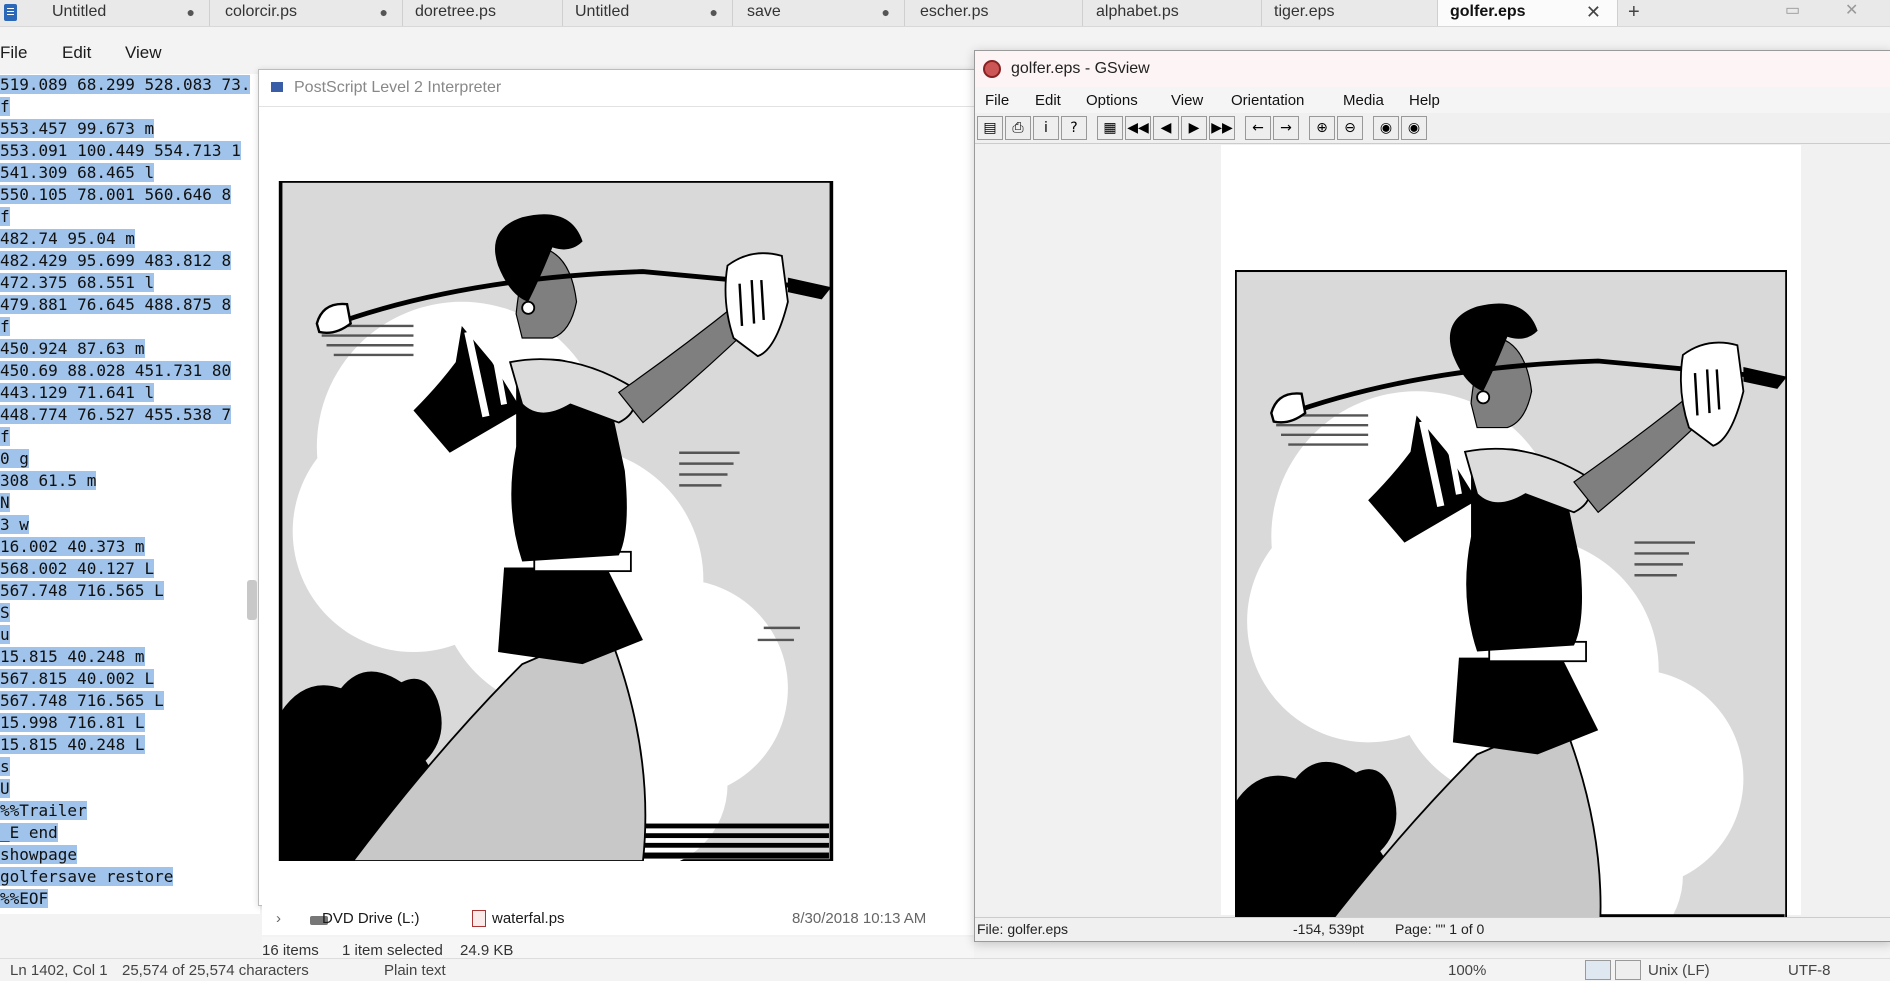  I want to click on text-line: 482.429 95.699 483.812 8, so click(116, 260).